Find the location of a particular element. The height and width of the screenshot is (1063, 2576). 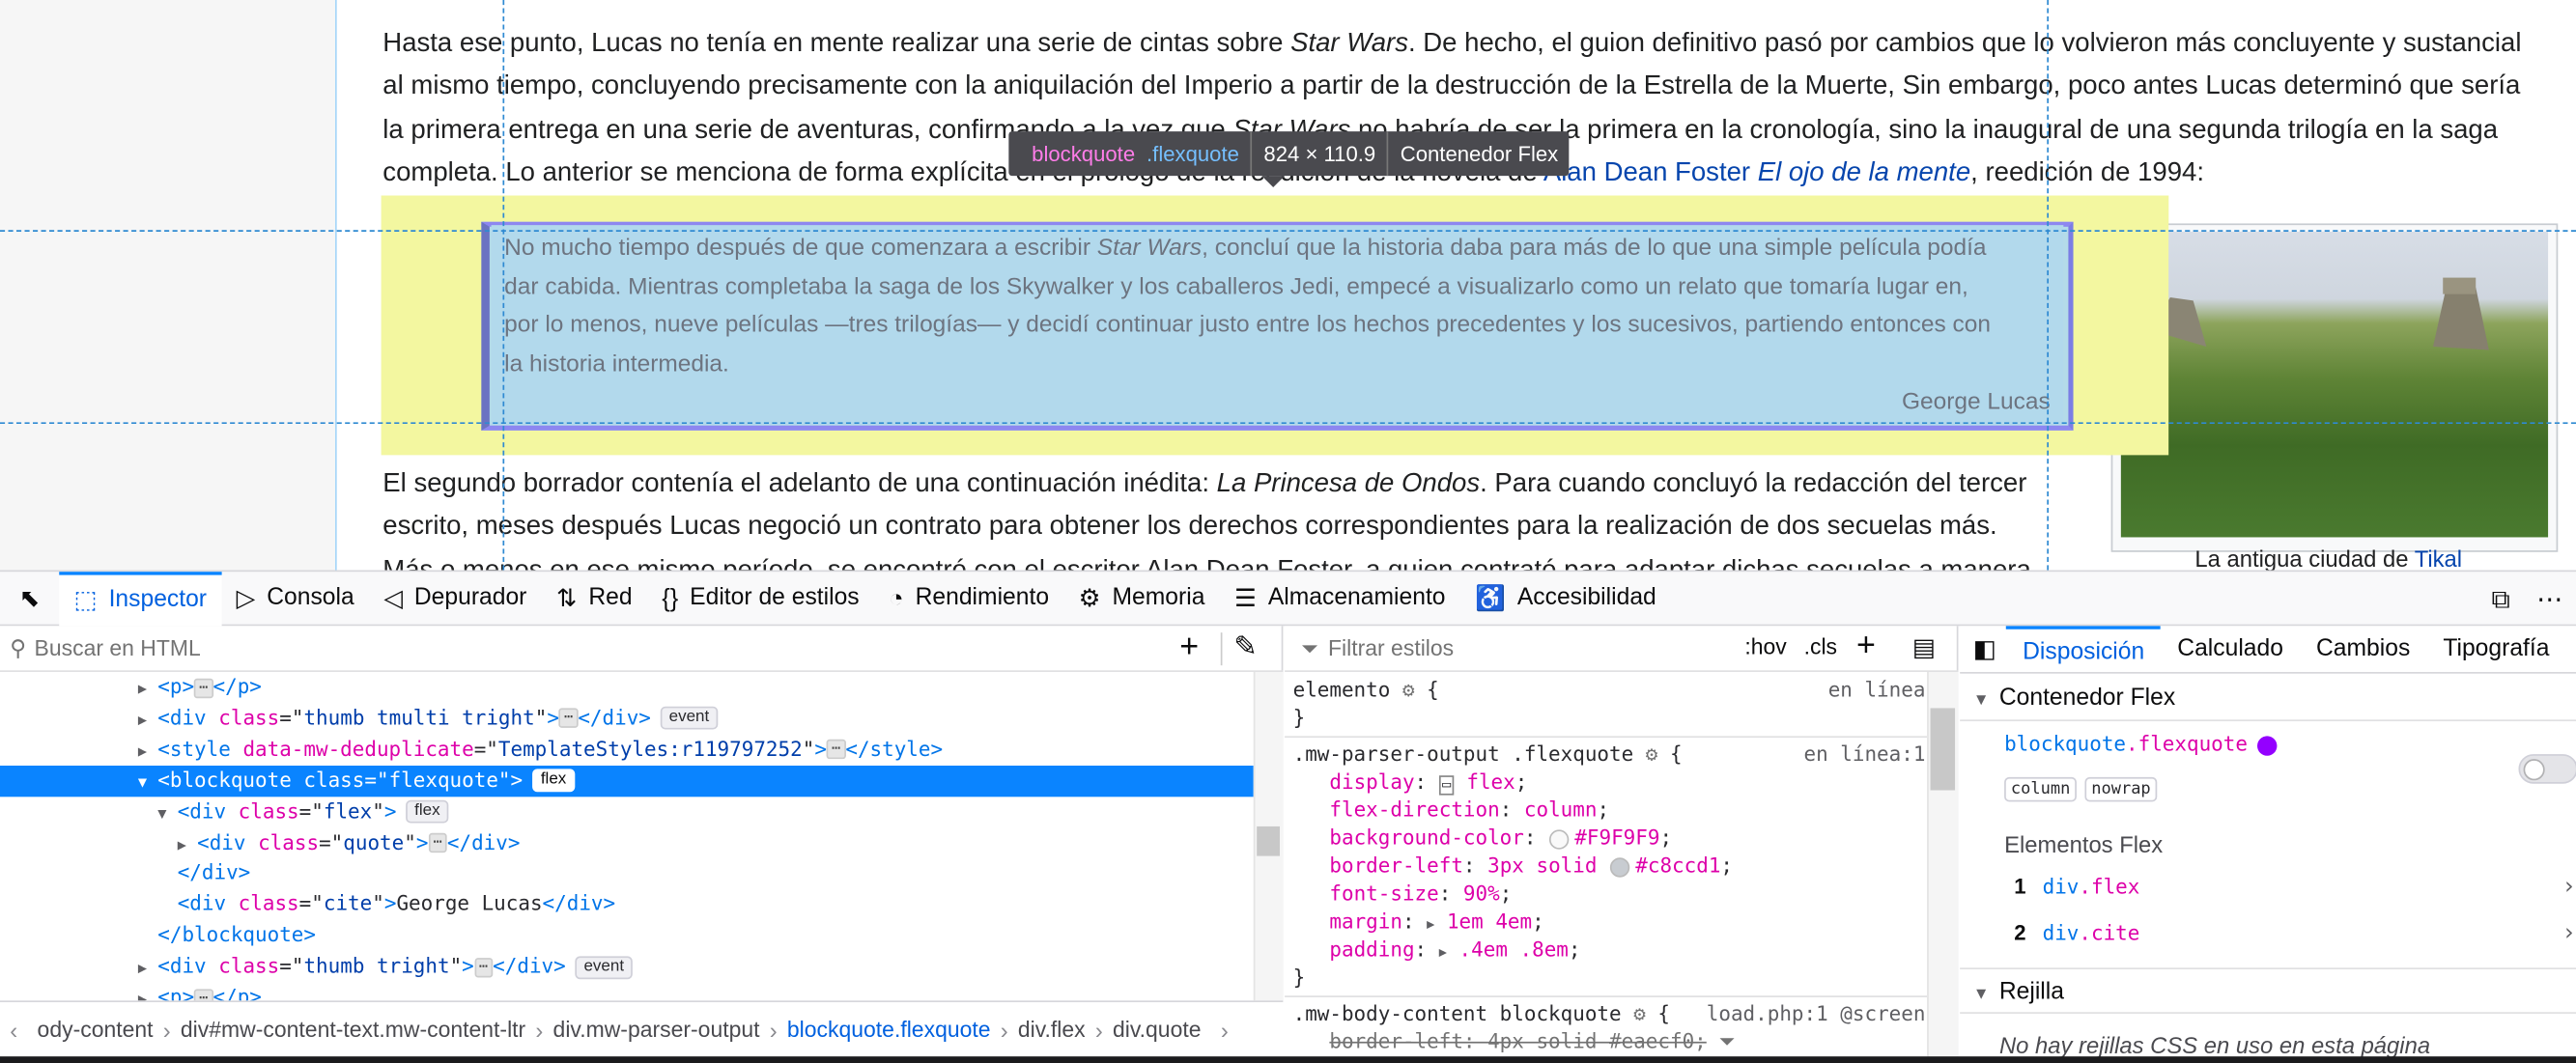

tab-memoria: ⚙ Memoria is located at coordinates (1141, 598).